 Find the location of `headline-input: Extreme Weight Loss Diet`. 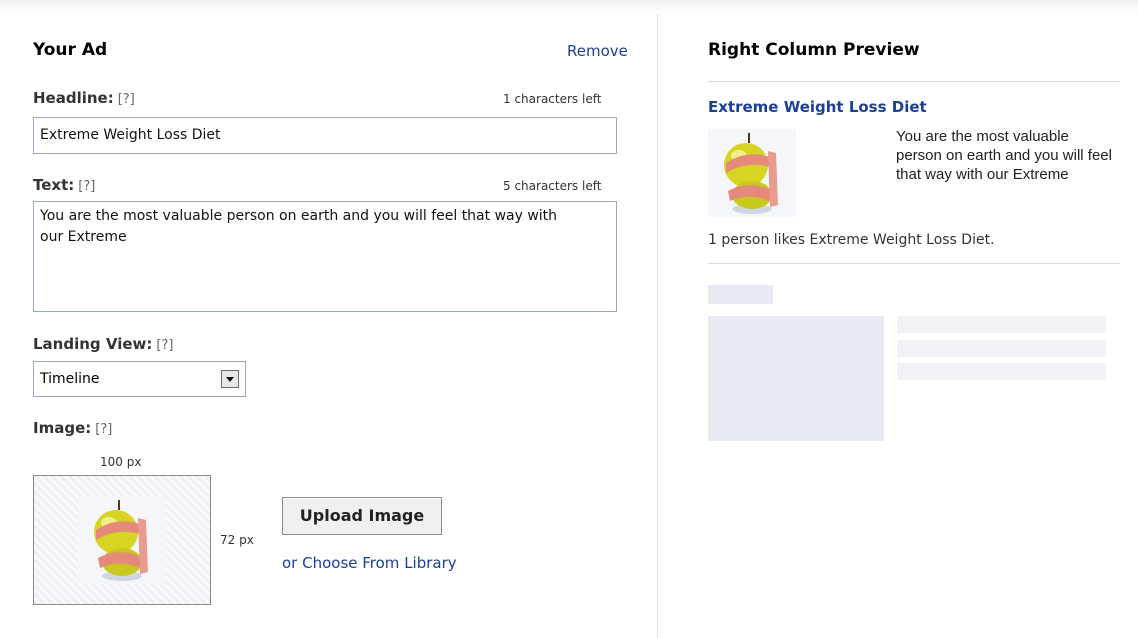

headline-input: Extreme Weight Loss Diet is located at coordinates (325, 135).